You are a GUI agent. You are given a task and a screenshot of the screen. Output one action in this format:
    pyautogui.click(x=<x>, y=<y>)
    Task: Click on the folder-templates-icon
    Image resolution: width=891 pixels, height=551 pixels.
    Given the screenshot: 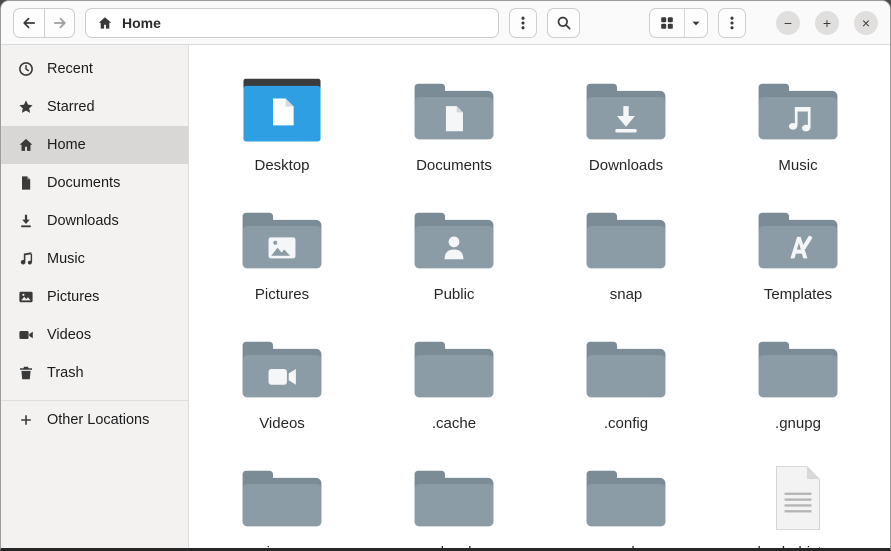 What is the action you would take?
    pyautogui.click(x=798, y=240)
    